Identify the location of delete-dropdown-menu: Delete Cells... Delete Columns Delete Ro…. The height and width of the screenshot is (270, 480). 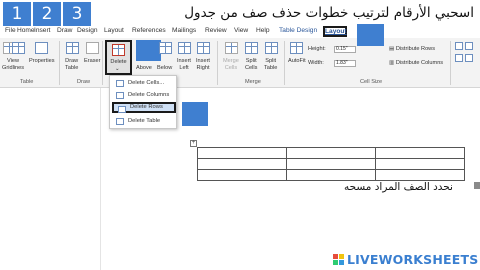
(143, 102).